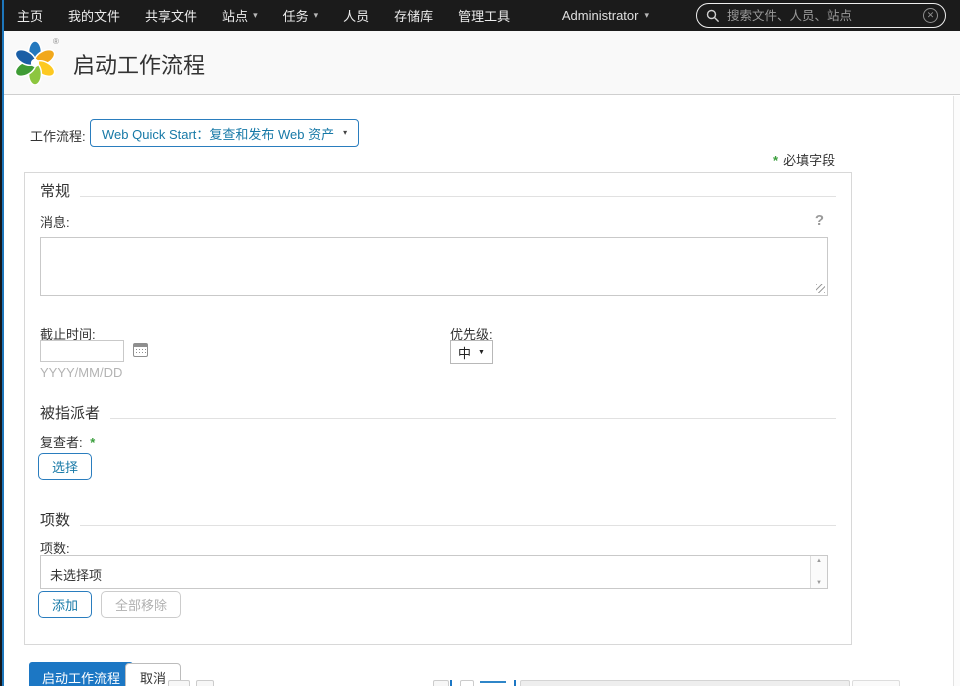 The image size is (960, 686). I want to click on alfresco-logo-icon, so click(35, 63).